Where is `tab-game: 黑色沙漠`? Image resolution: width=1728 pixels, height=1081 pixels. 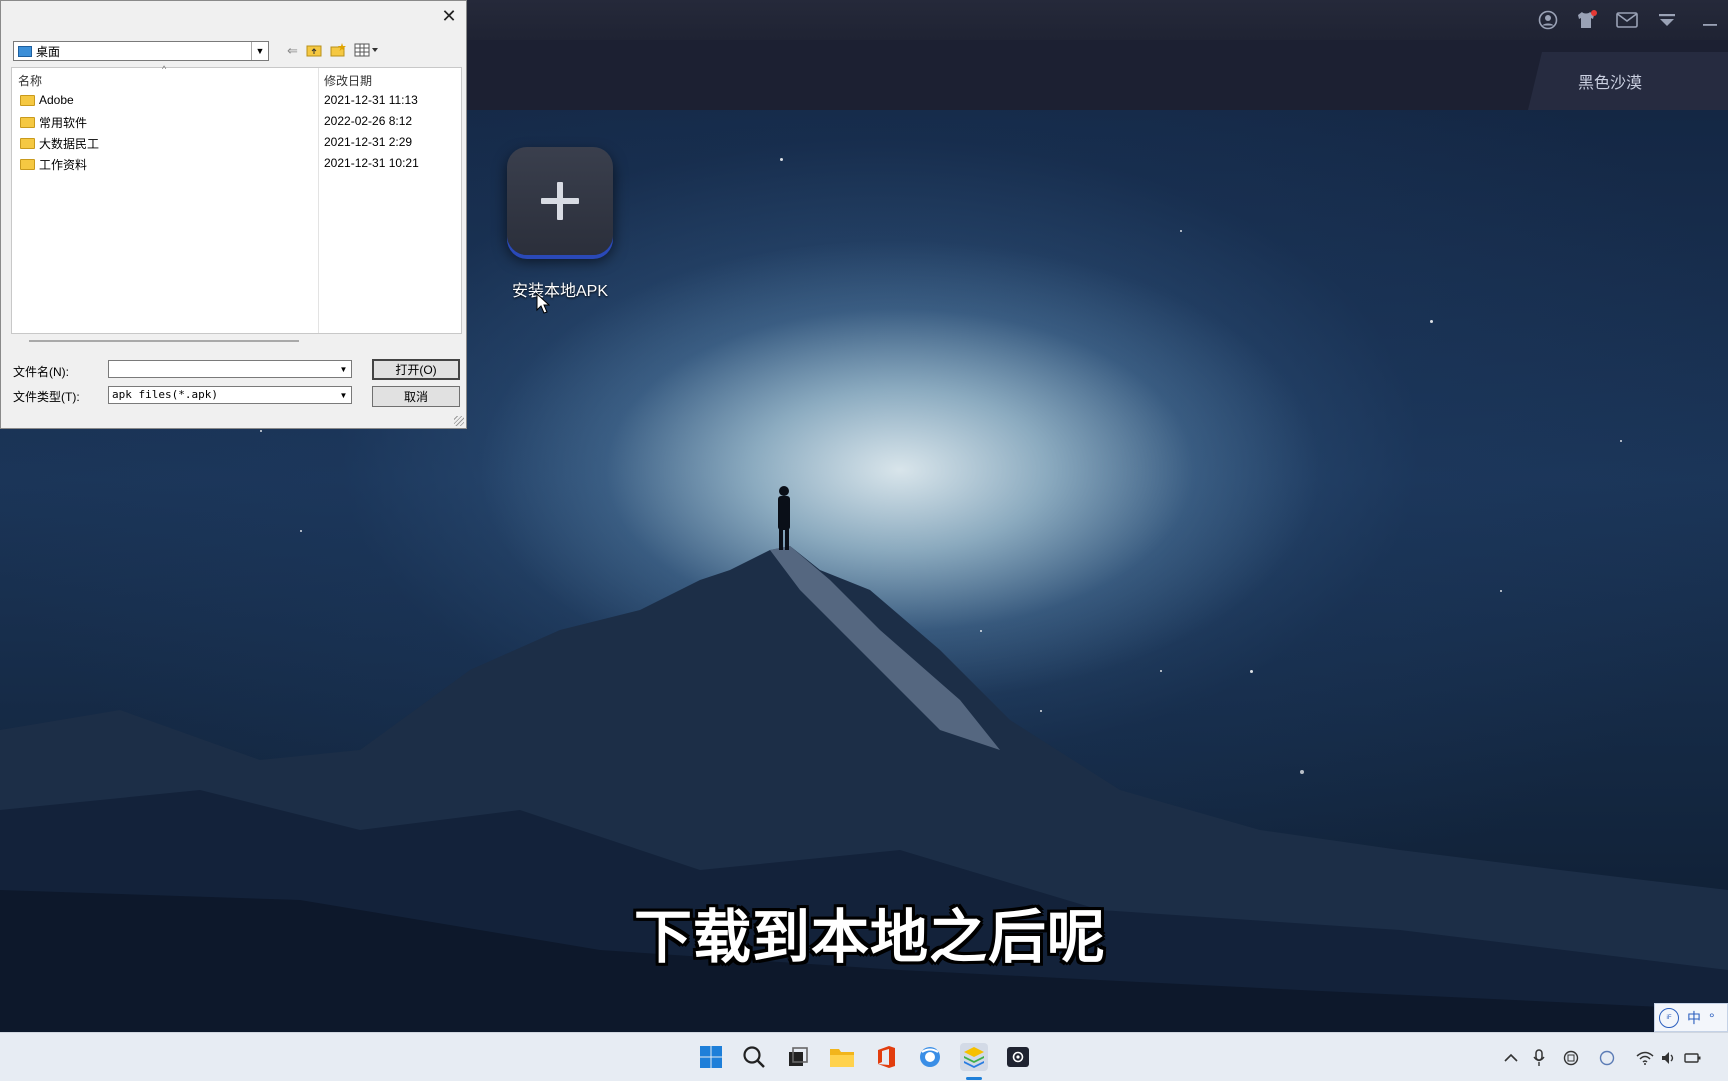 tab-game: 黑色沙漠 is located at coordinates (1628, 81).